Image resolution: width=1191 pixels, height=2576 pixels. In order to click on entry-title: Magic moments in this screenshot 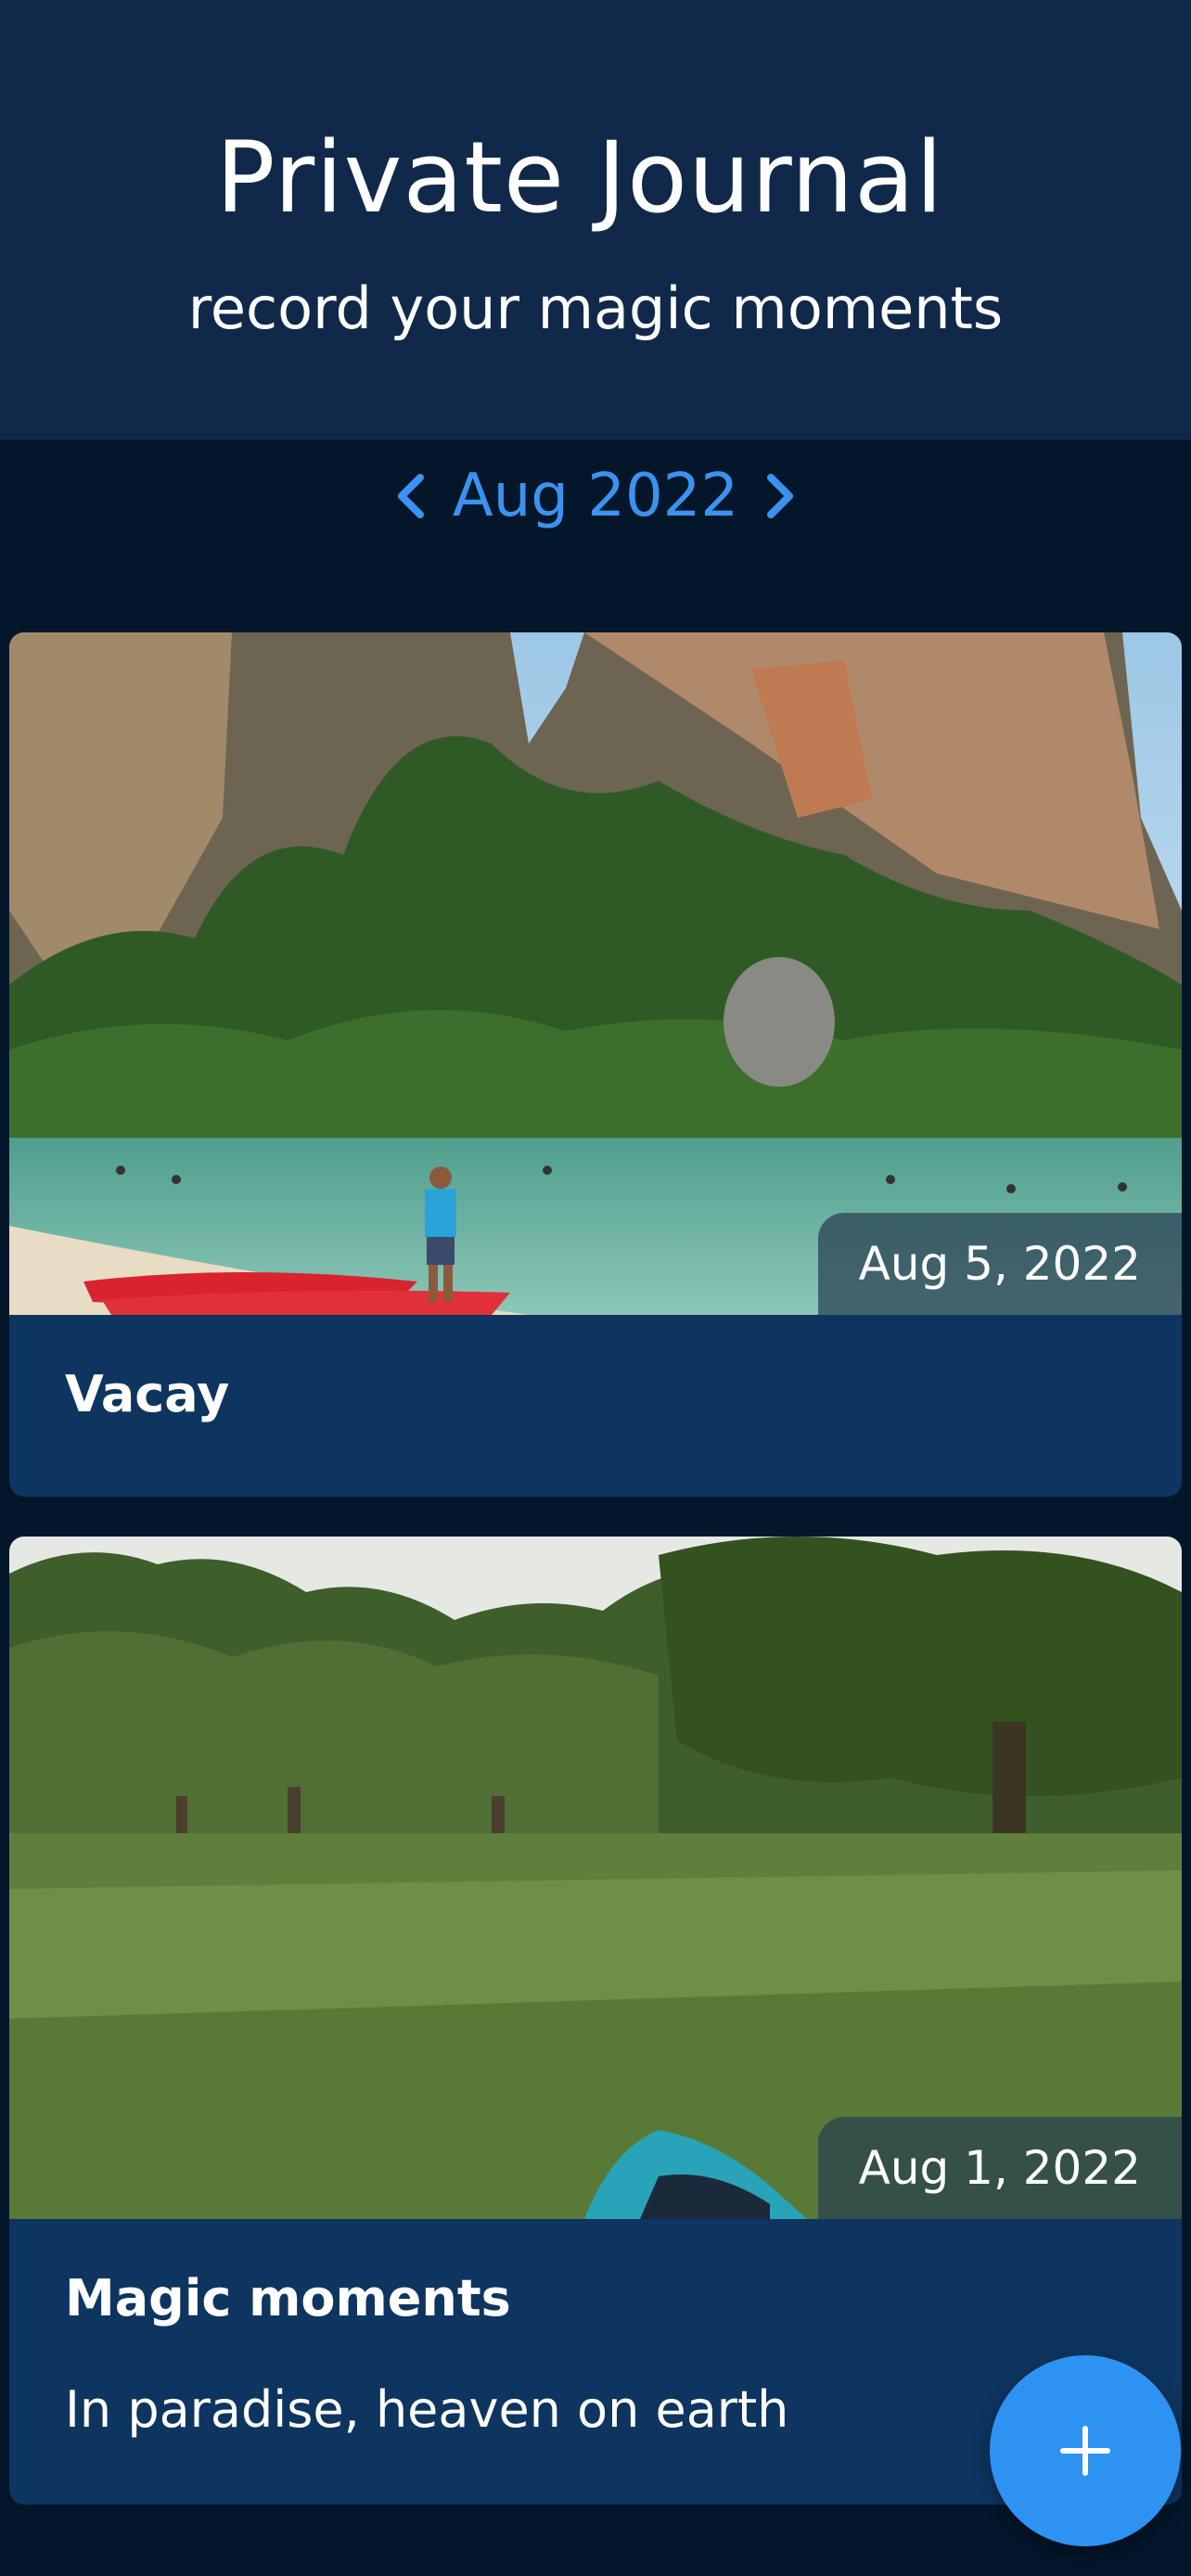, I will do `click(288, 2298)`.